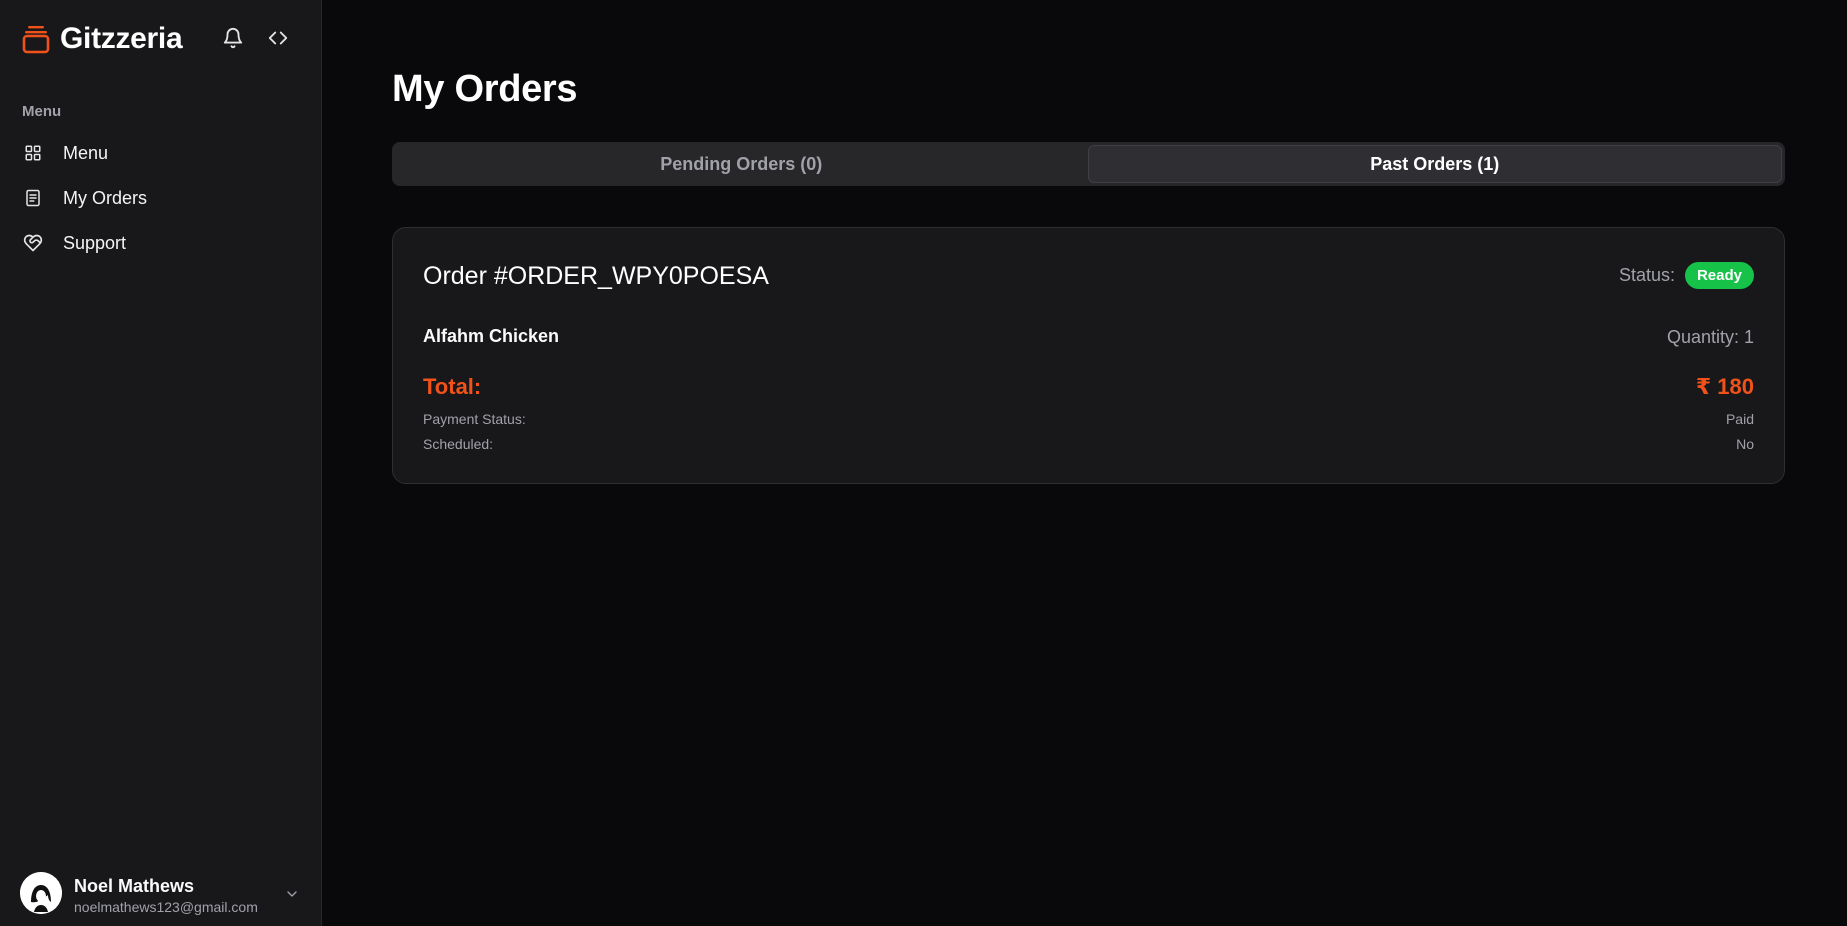  I want to click on brand-name: Gitzzeria, so click(121, 38).